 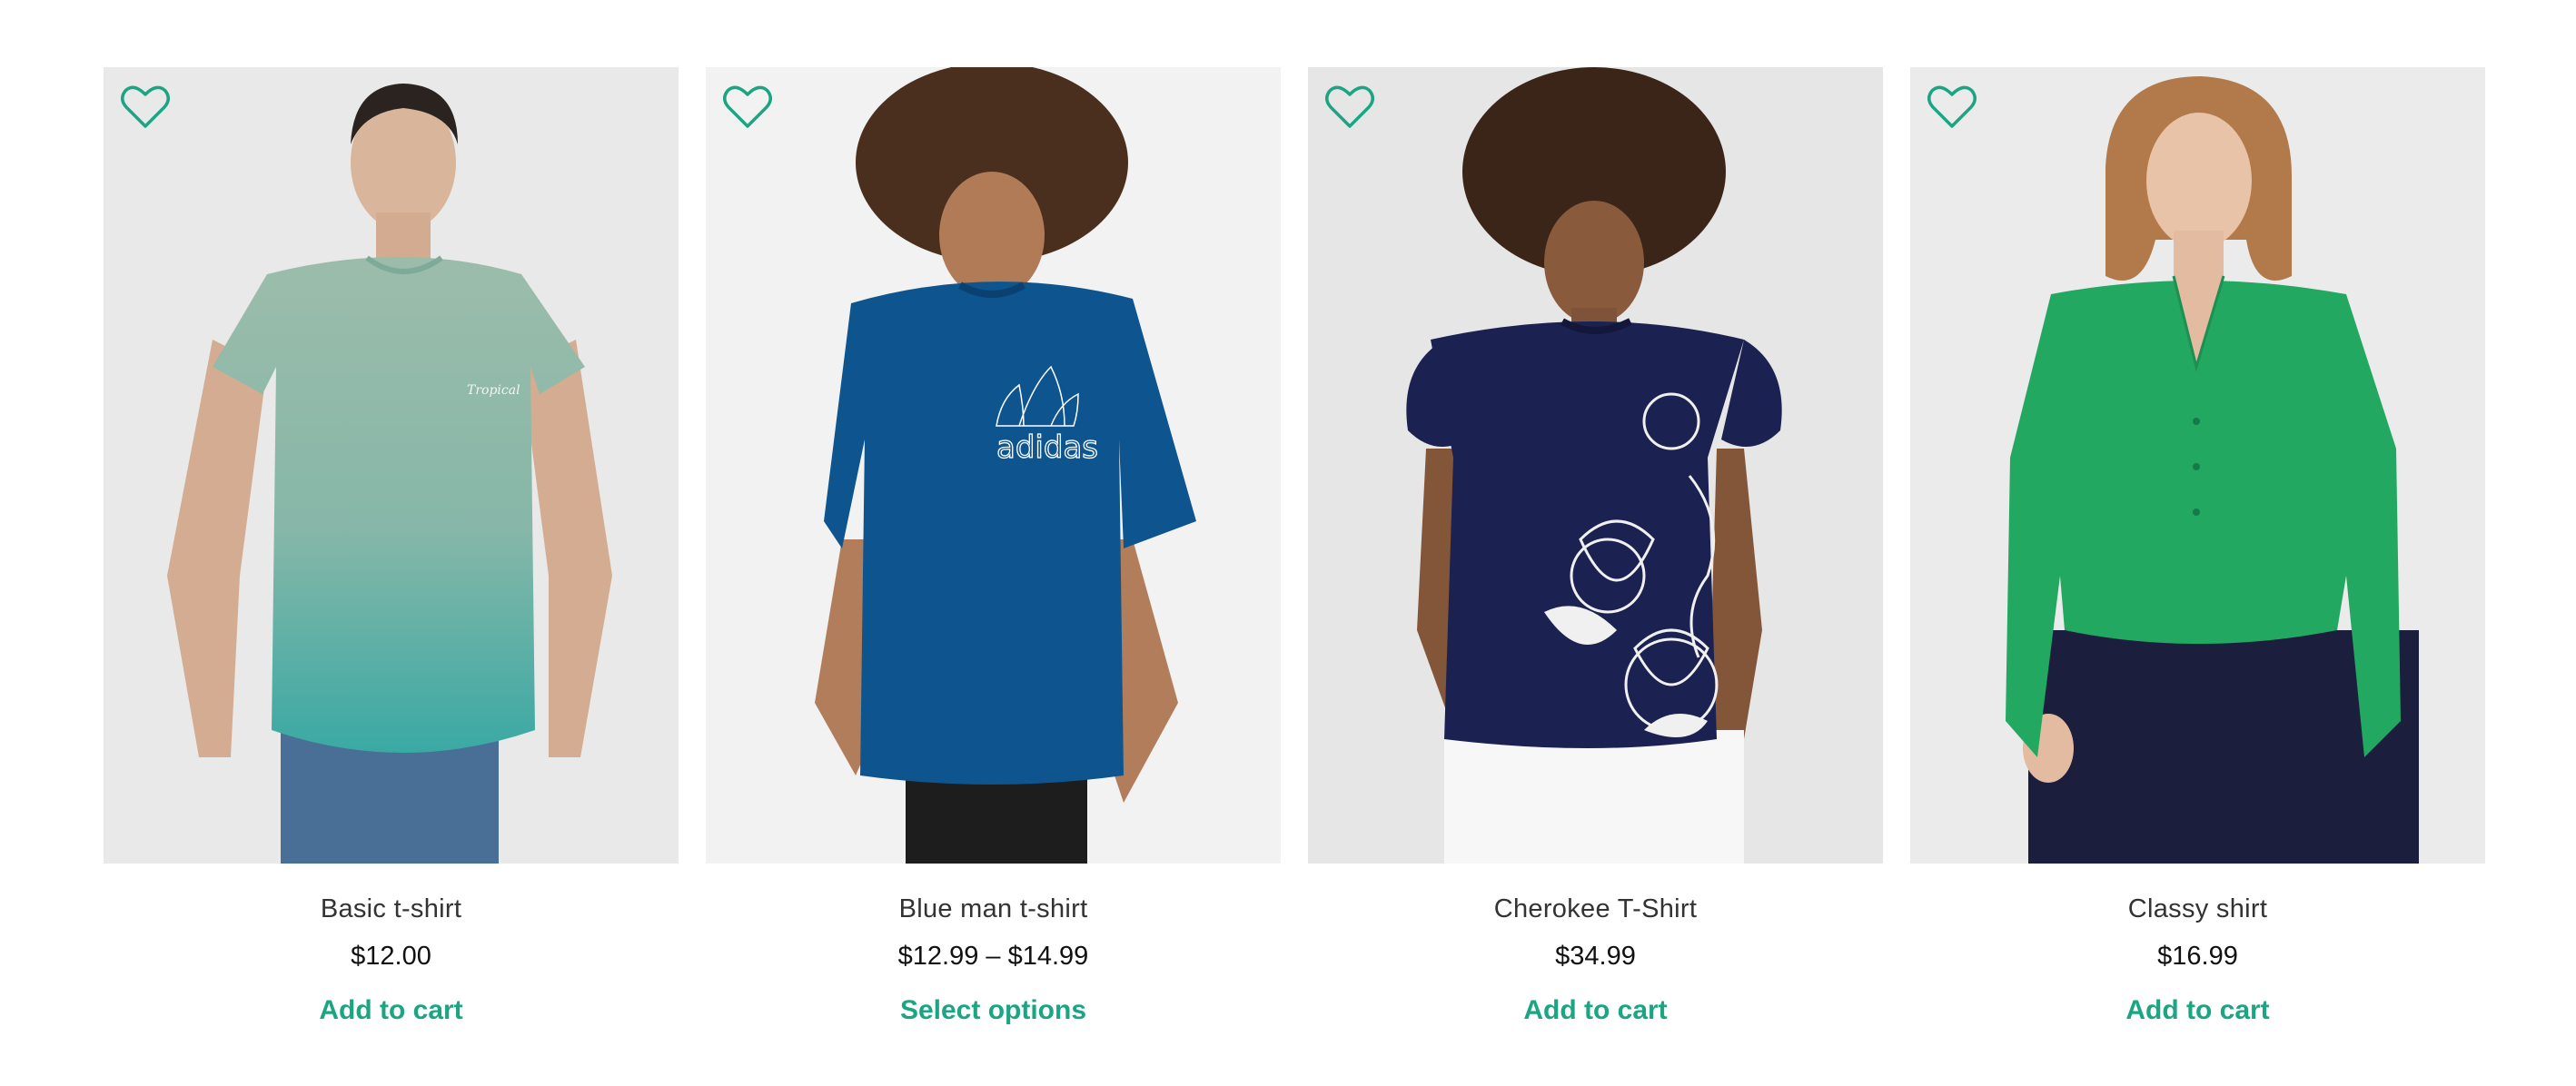 I want to click on product-price: $34.99, so click(x=1595, y=956).